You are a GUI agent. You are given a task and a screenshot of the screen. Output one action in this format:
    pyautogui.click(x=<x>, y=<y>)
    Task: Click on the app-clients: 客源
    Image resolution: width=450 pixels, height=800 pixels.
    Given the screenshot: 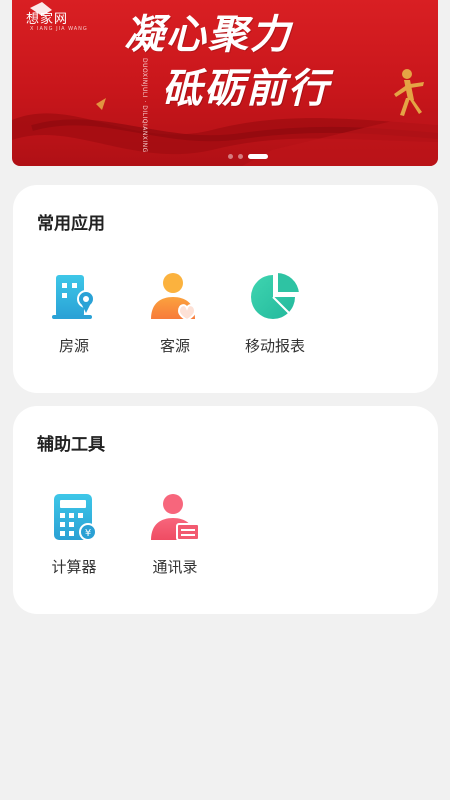 What is the action you would take?
    pyautogui.click(x=175, y=313)
    